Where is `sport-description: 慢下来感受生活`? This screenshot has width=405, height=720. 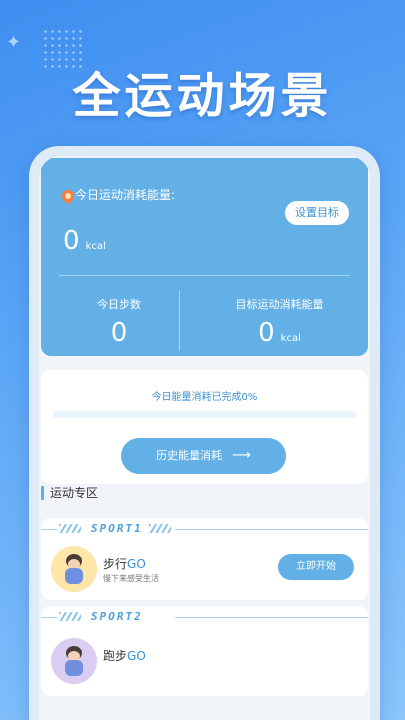
sport-description: 慢下来感受生活 is located at coordinates (131, 578).